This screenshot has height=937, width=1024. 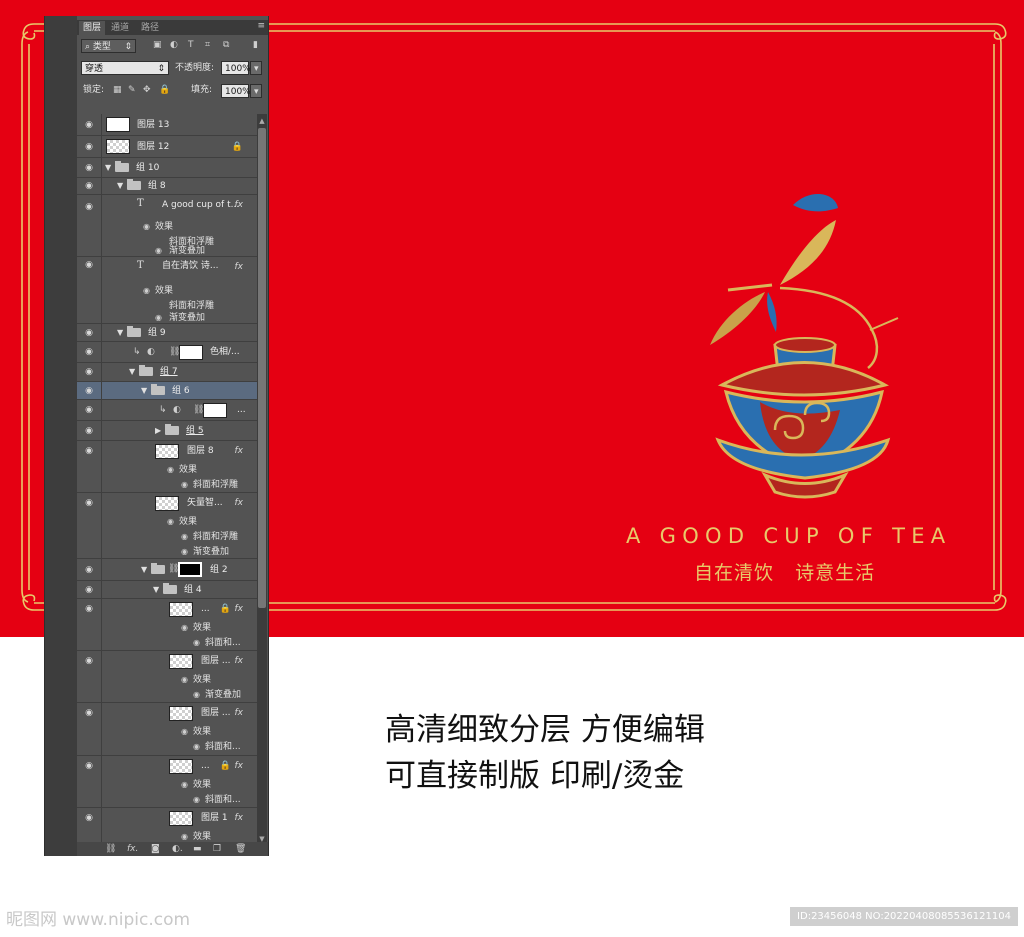 I want to click on group-row: ◉ ▼ 组 7, so click(x=167, y=372).